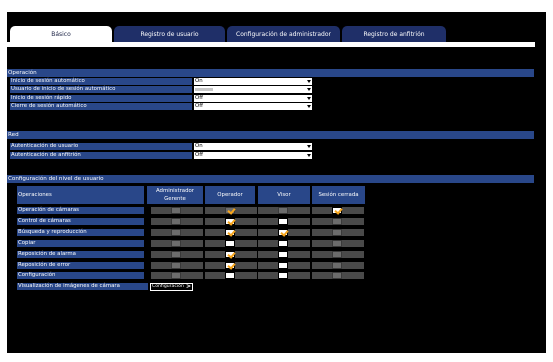 This screenshot has width=553, height=362. I want to click on col-header-visor: Visor, so click(284, 195).